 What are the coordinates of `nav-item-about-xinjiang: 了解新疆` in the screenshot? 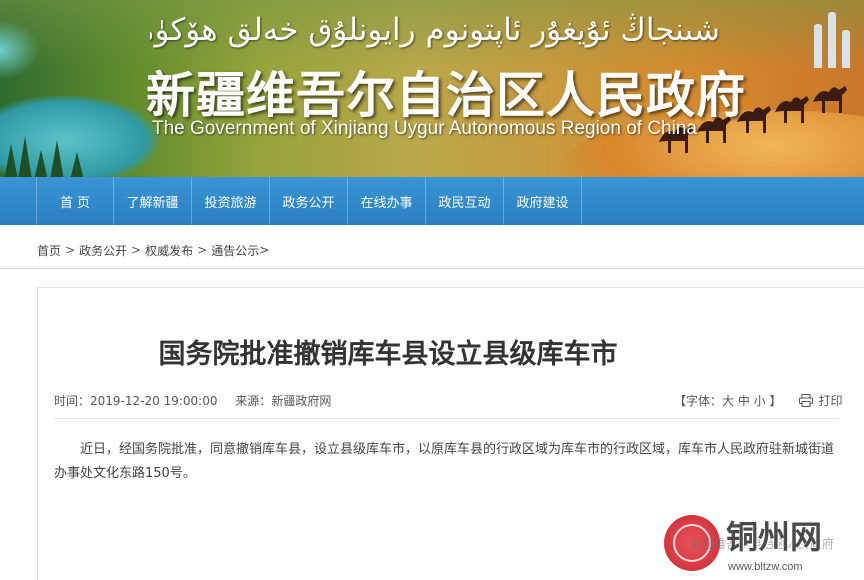 It's located at (153, 201).